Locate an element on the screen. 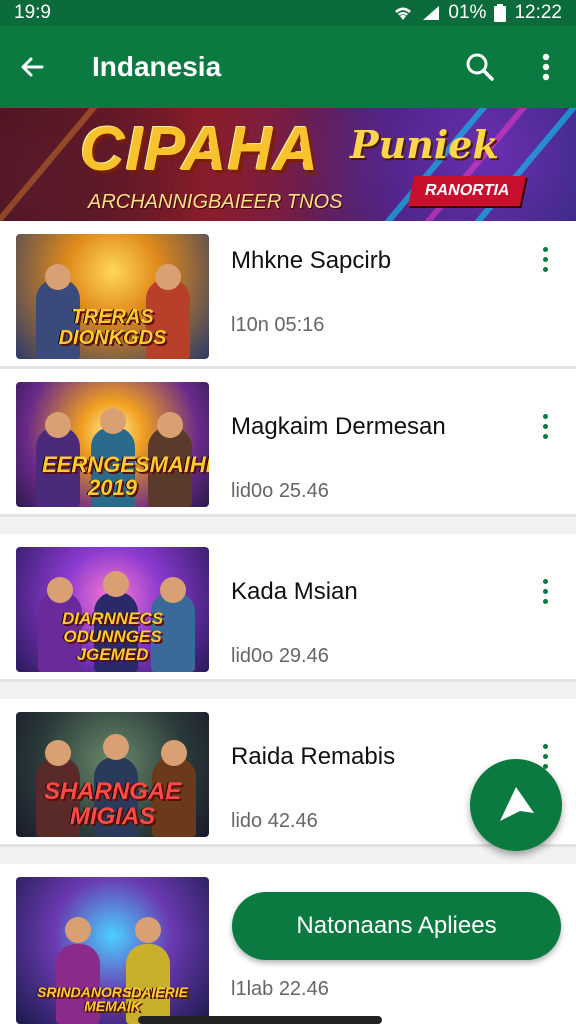 This screenshot has height=1024, width=576. thumbnail-caption: DIARNNECS ODUNNGES JGEMED is located at coordinates (112, 637).